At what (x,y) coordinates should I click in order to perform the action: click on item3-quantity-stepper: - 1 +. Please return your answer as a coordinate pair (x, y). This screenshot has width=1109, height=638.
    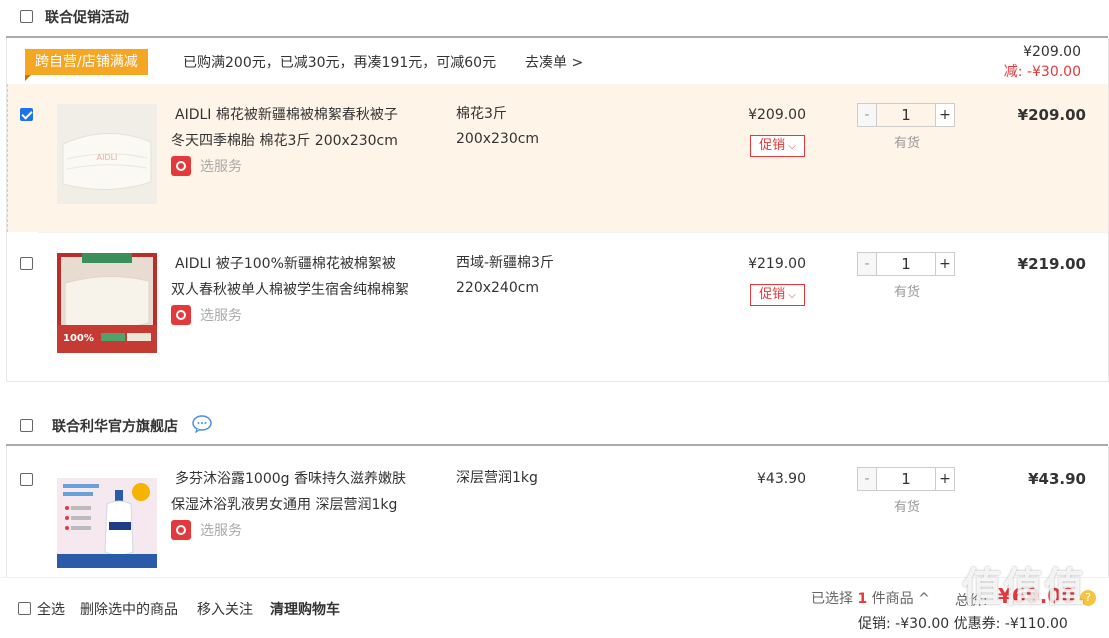
    Looking at the image, I should click on (906, 479).